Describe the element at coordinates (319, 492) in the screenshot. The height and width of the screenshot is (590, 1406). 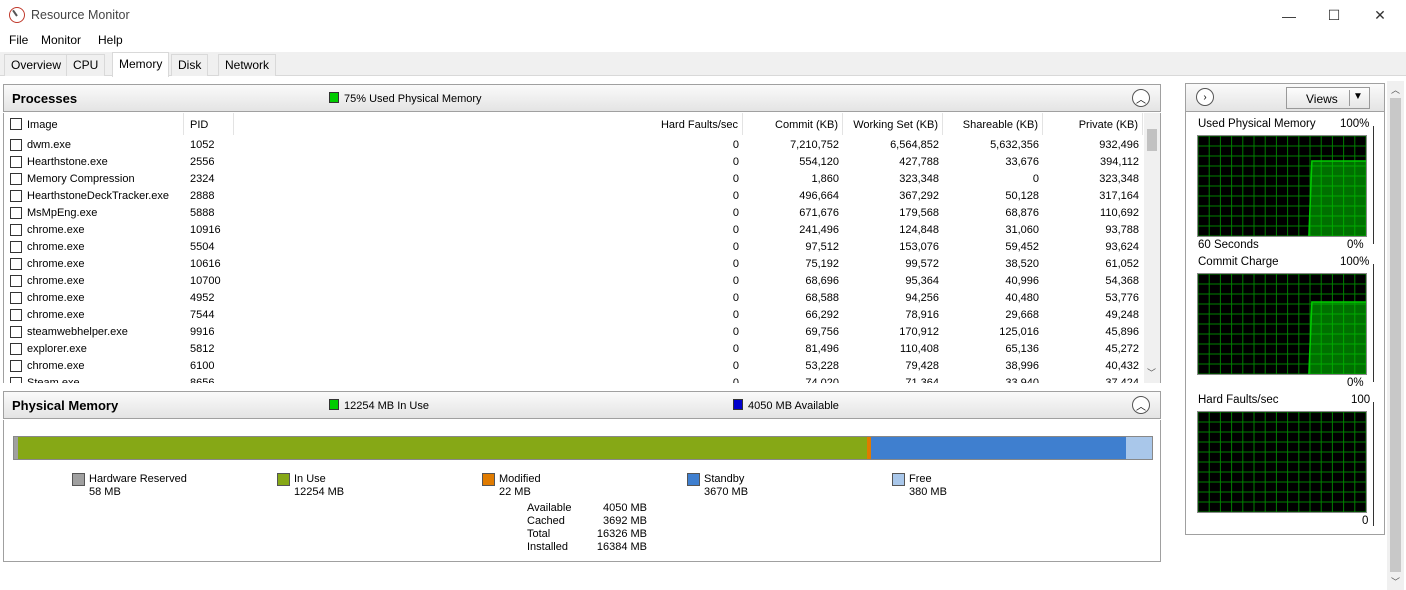
I see `legend-value: 12254 MB` at that location.